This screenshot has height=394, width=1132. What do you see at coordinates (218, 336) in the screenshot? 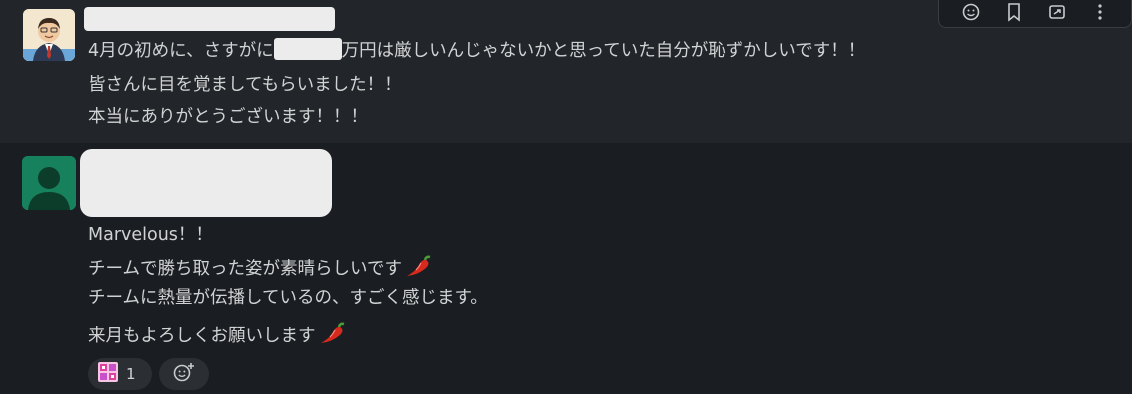
I see `message-line: 来月もよろしくお願いします` at bounding box center [218, 336].